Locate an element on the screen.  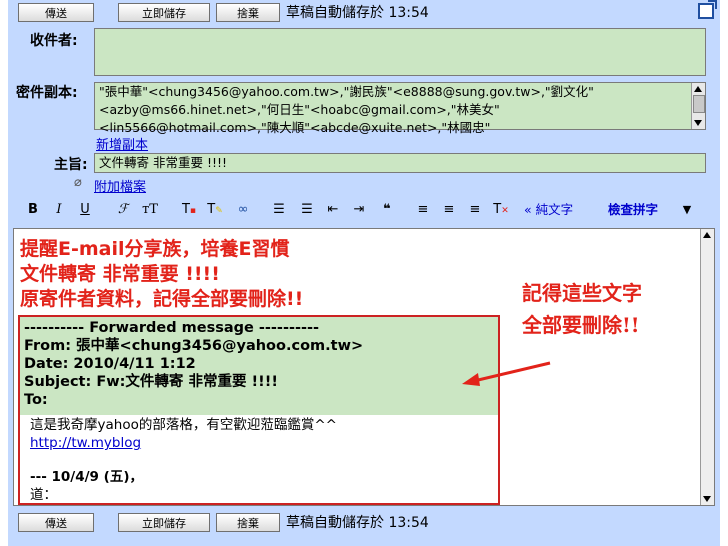
font-size-button: тT is located at coordinates (150, 210).